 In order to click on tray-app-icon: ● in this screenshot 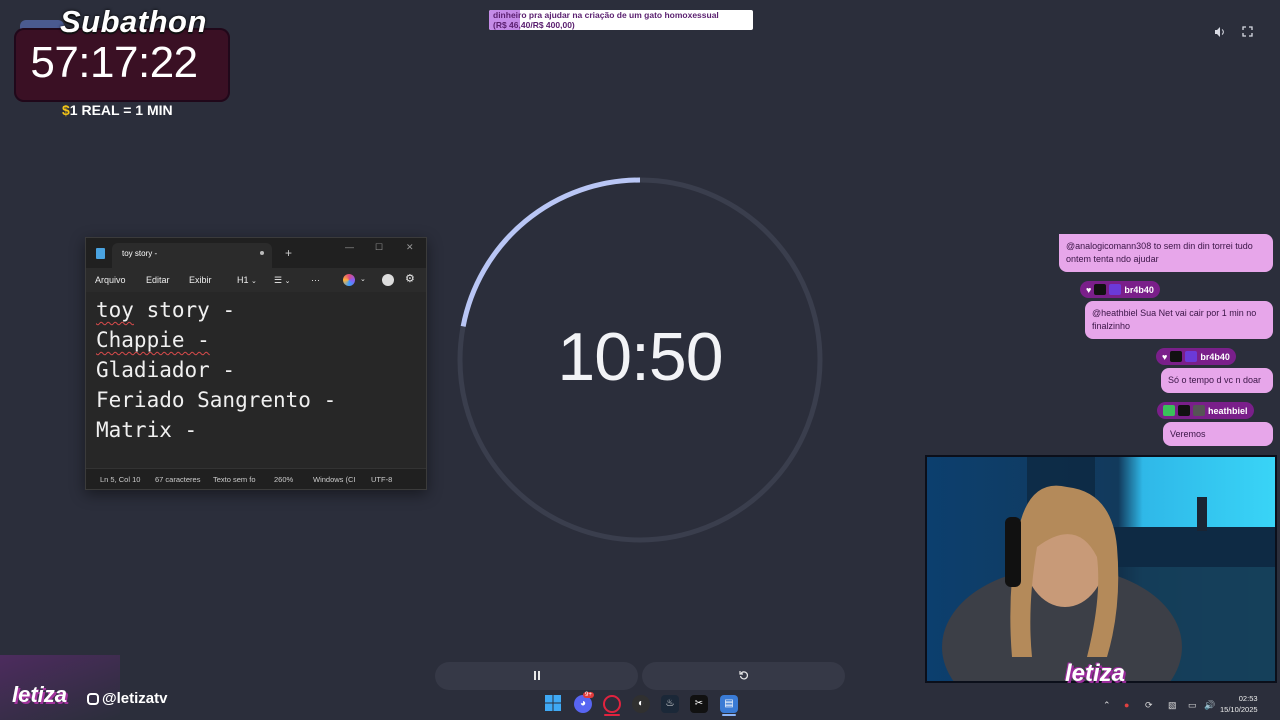, I will do `click(1126, 705)`.